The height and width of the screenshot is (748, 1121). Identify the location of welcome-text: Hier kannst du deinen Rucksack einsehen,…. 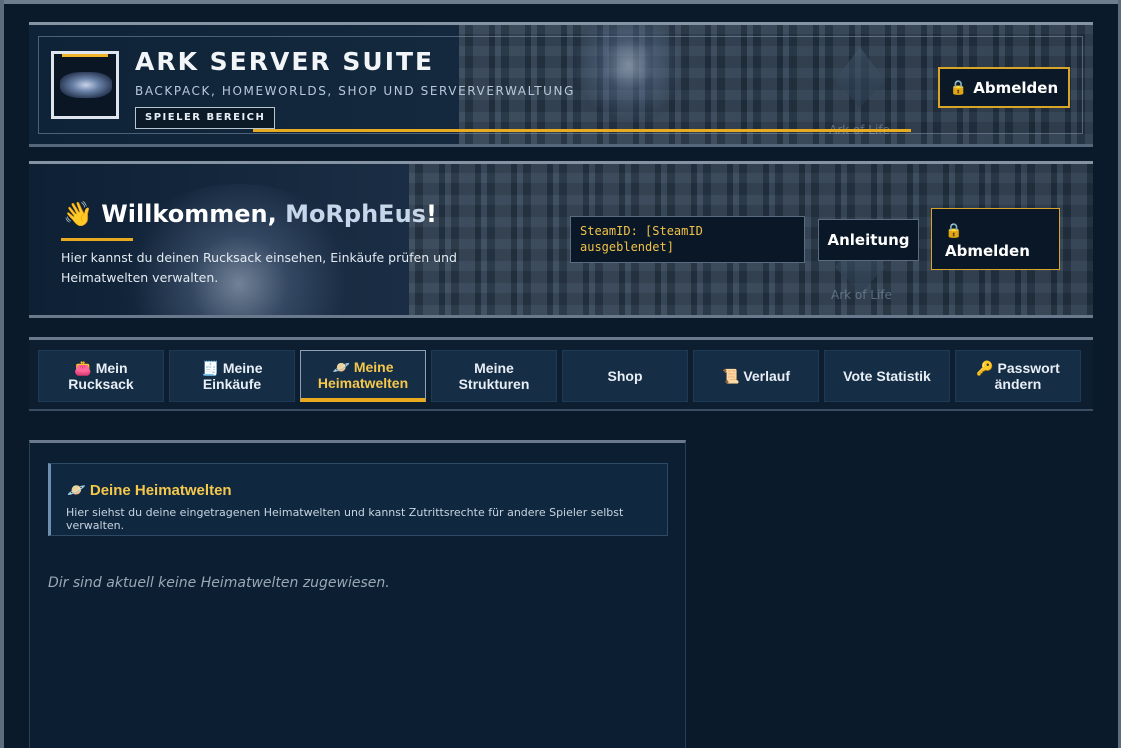
(259, 267).